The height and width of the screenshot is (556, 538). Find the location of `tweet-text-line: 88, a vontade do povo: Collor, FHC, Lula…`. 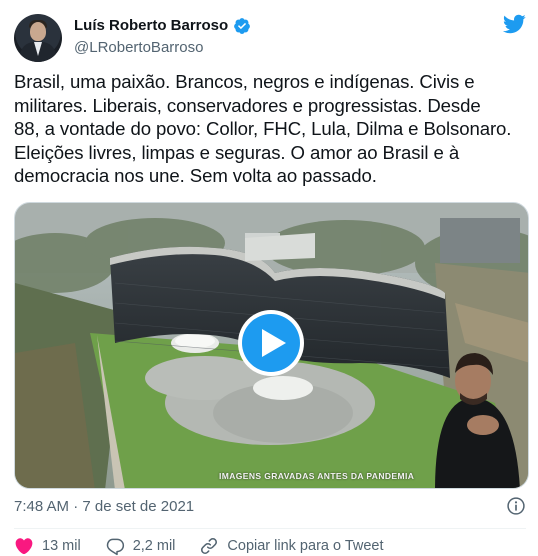

tweet-text-line: 88, a vontade do povo: Collor, FHC, Lula… is located at coordinates (263, 129).